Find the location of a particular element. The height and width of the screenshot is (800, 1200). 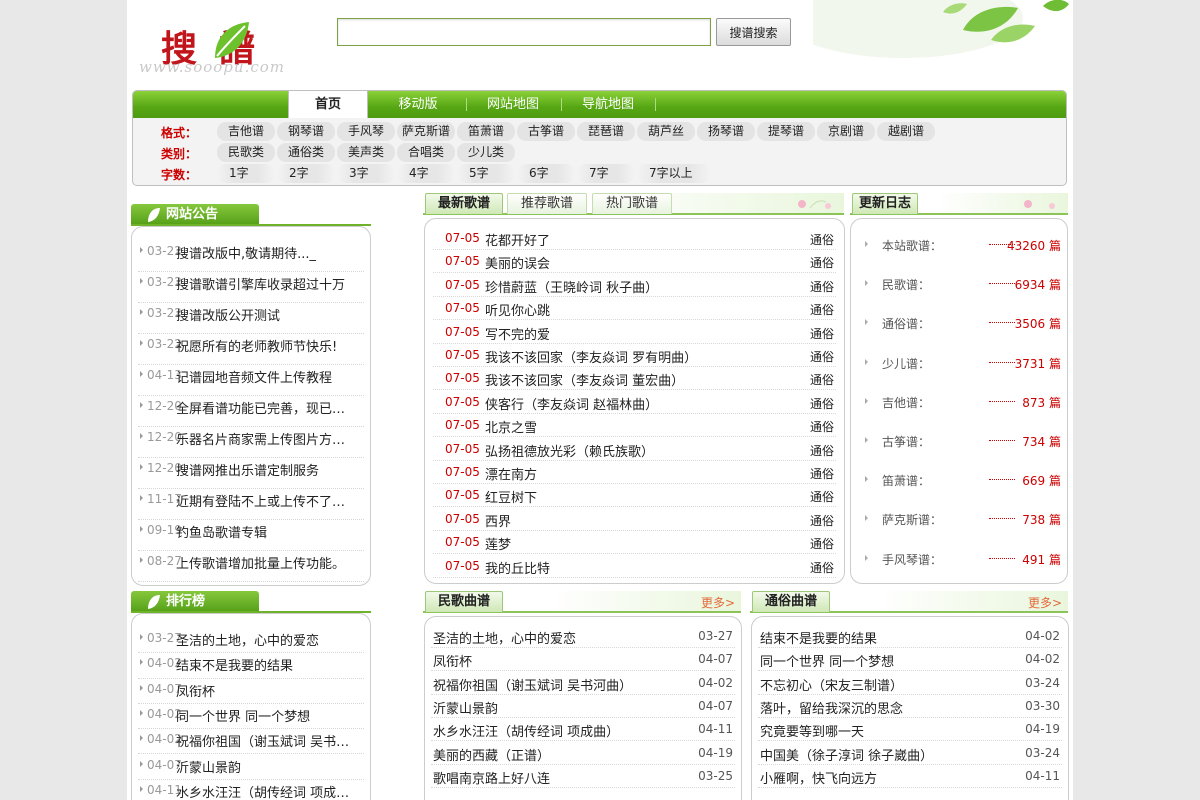

filter-item: 扬琴谱 is located at coordinates (726, 131).